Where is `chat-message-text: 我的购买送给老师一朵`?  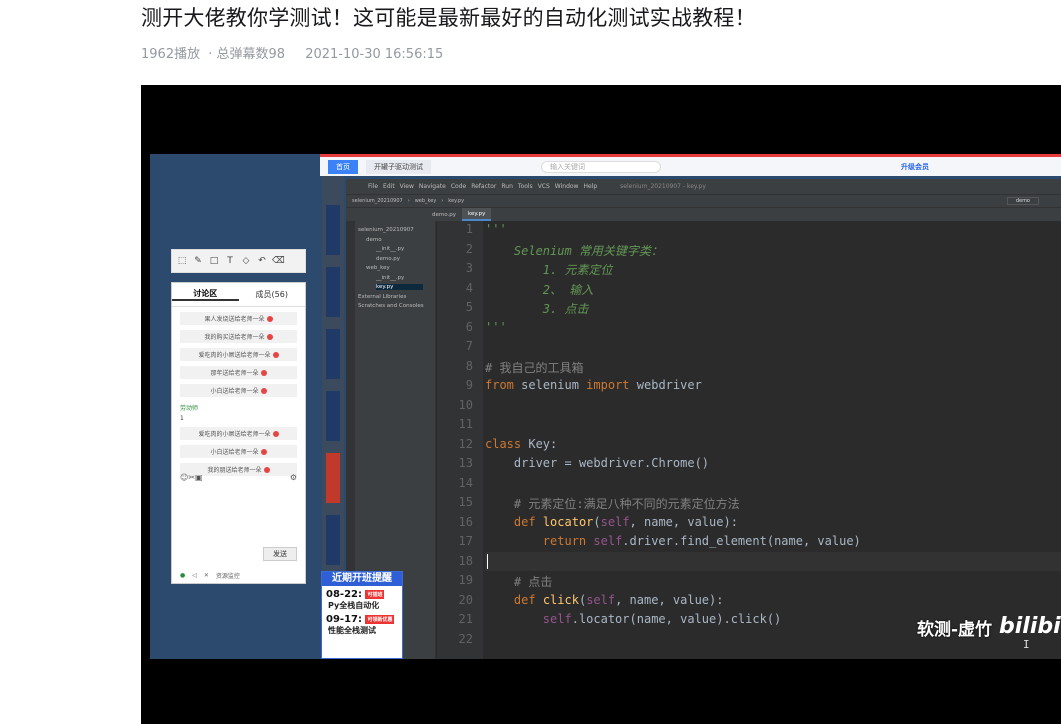 chat-message-text: 我的购买送给老师一朵 is located at coordinates (234, 337).